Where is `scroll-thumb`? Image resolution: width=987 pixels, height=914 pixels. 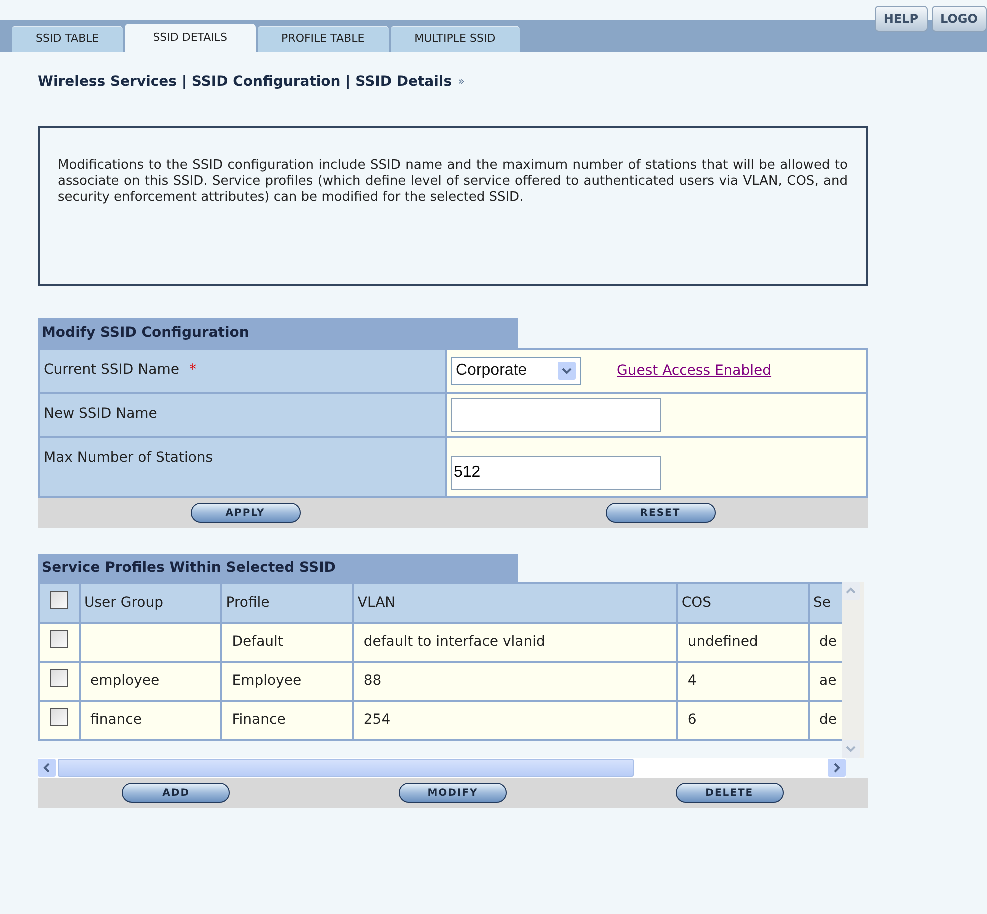 scroll-thumb is located at coordinates (346, 768).